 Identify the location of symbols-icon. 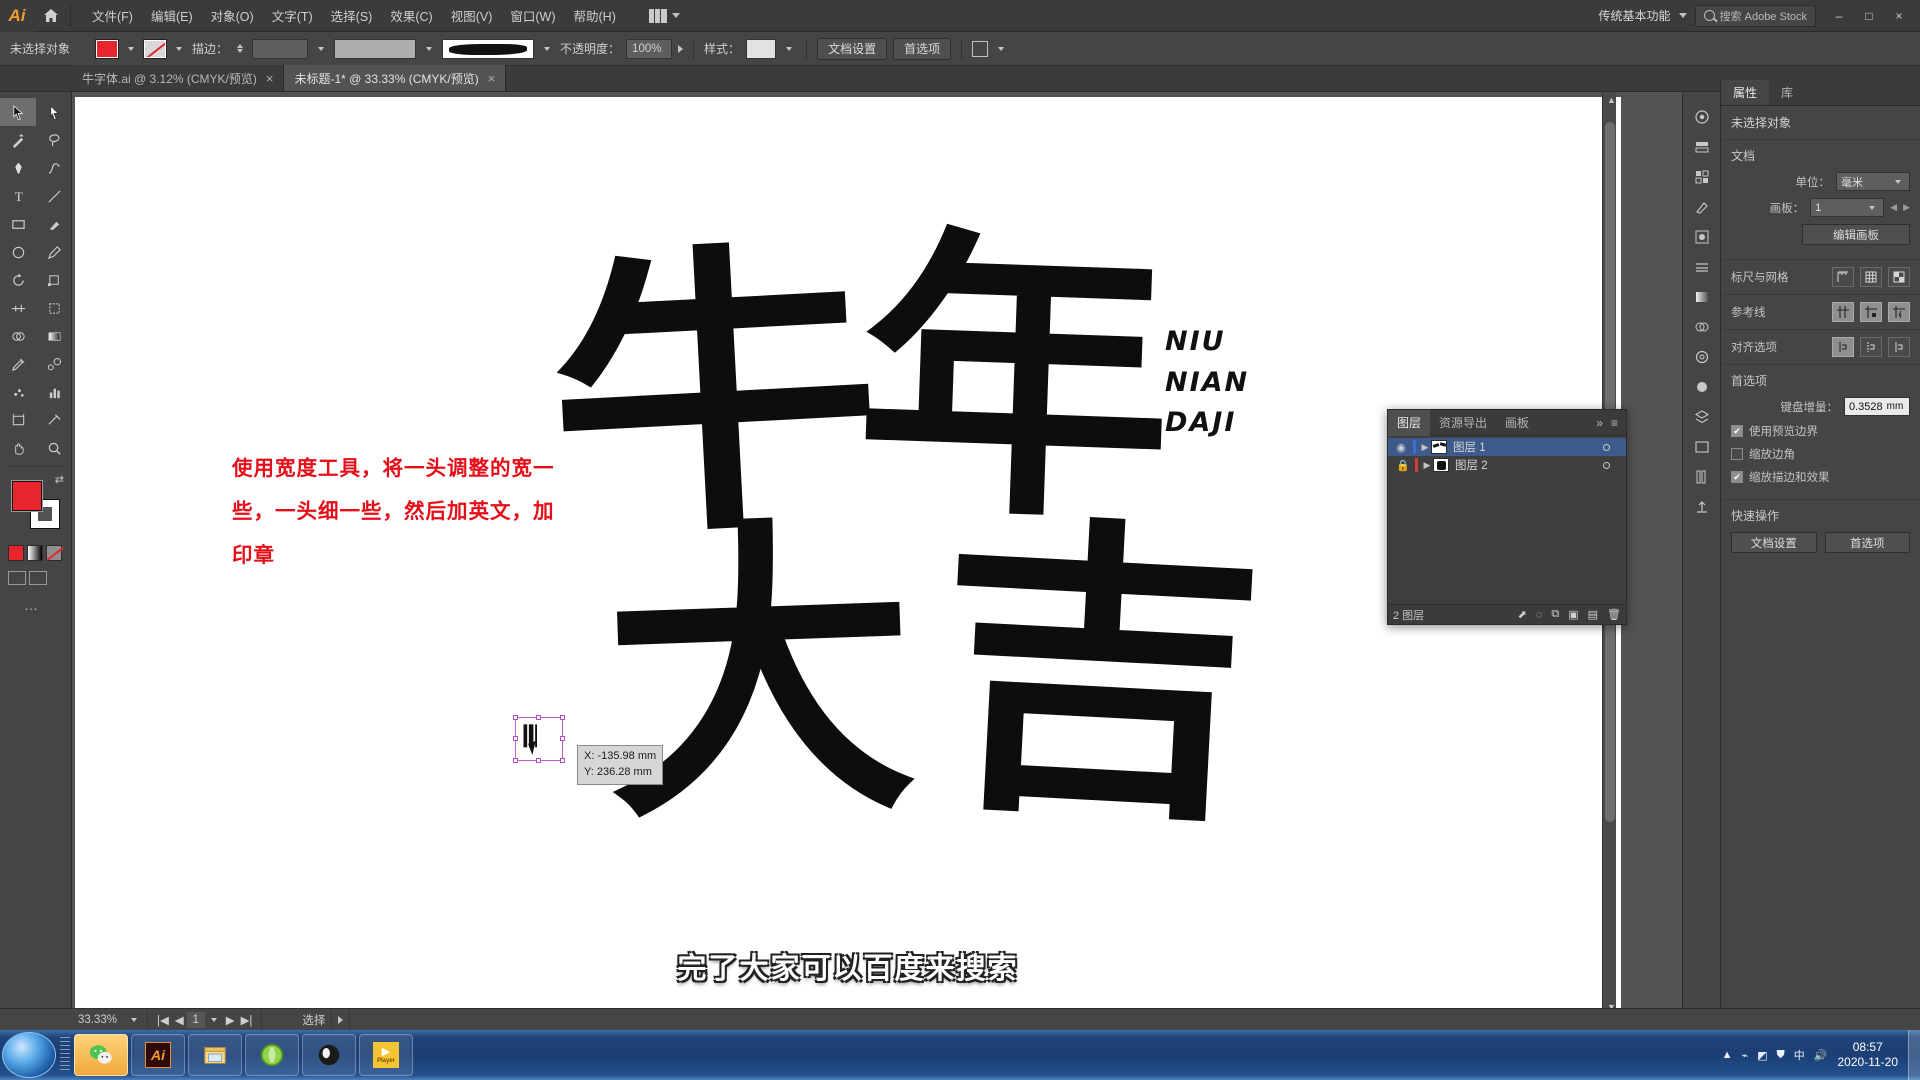
(1702, 237).